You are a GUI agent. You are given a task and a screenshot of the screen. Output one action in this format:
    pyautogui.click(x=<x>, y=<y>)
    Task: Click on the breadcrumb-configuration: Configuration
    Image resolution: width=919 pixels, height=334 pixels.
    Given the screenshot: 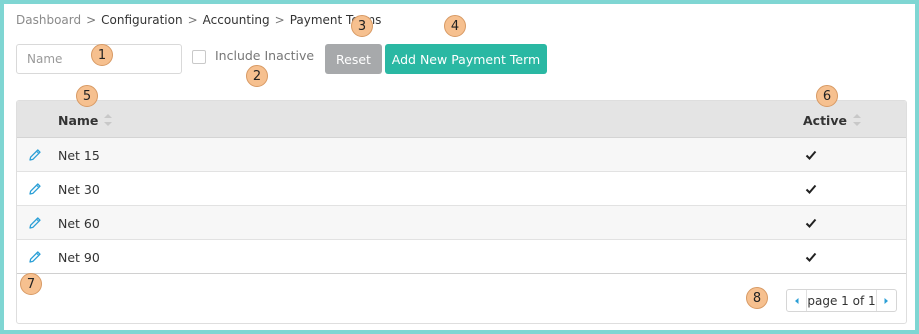 What is the action you would take?
    pyautogui.click(x=141, y=20)
    